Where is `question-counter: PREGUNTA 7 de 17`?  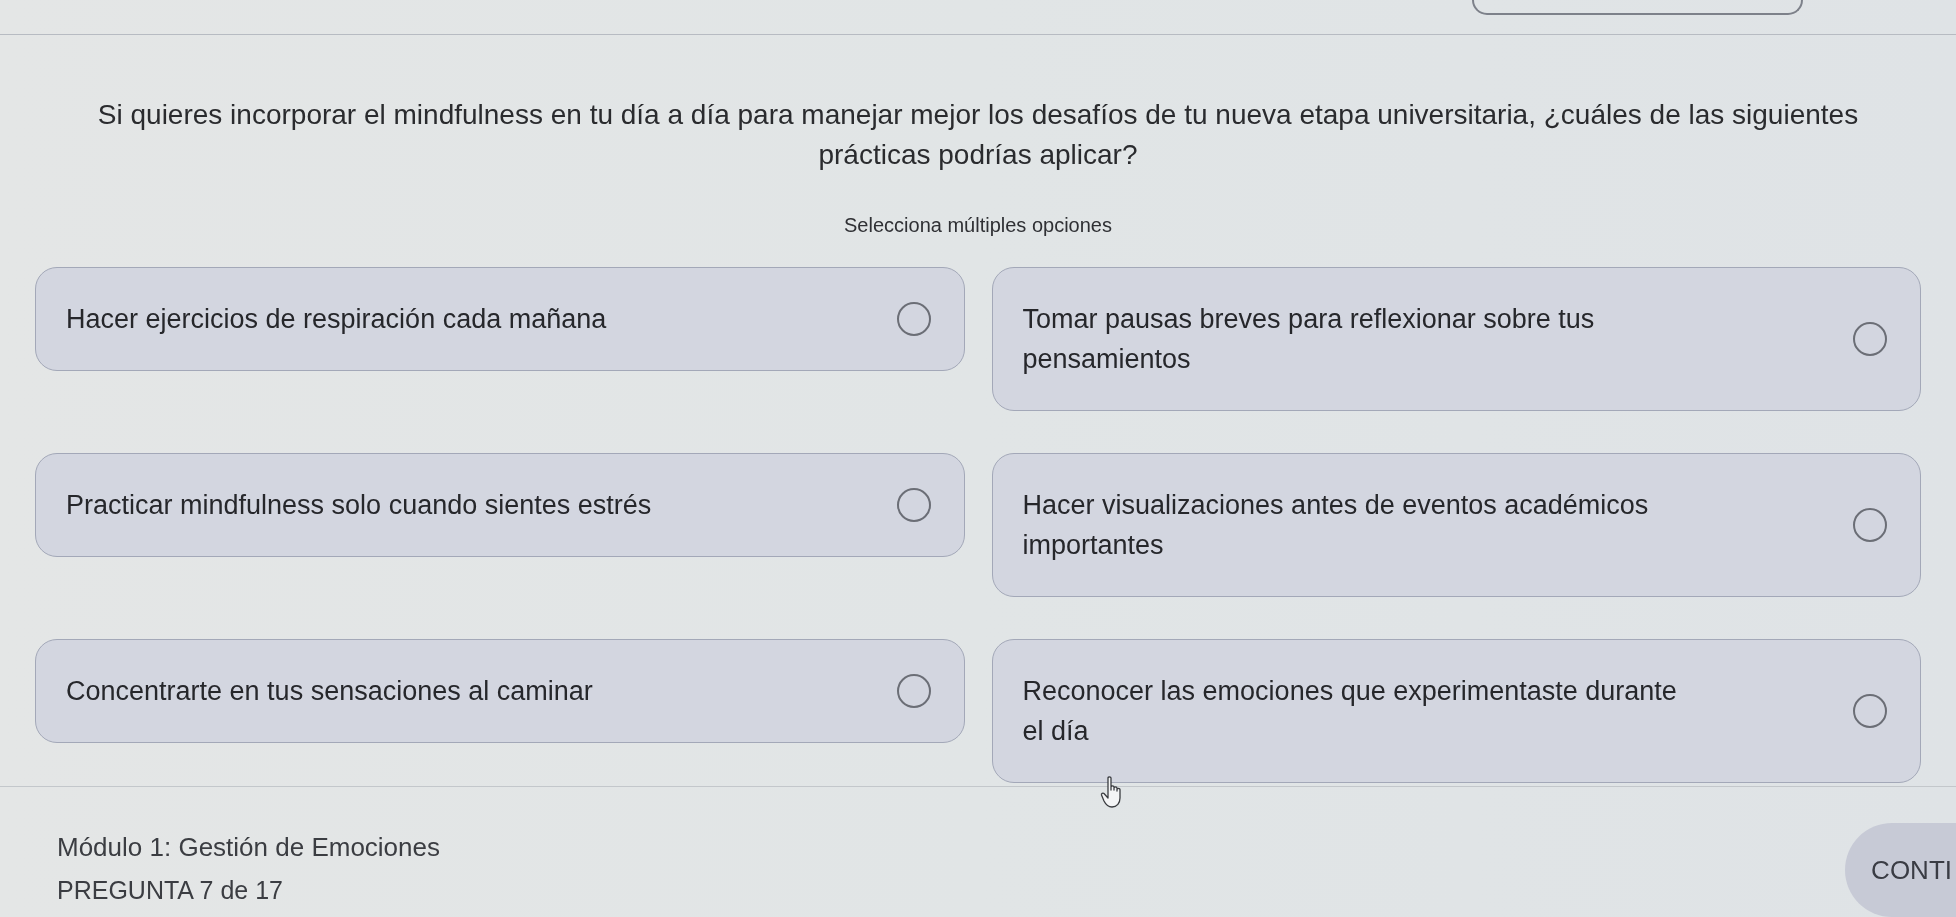 question-counter: PREGUNTA 7 de 17 is located at coordinates (171, 890).